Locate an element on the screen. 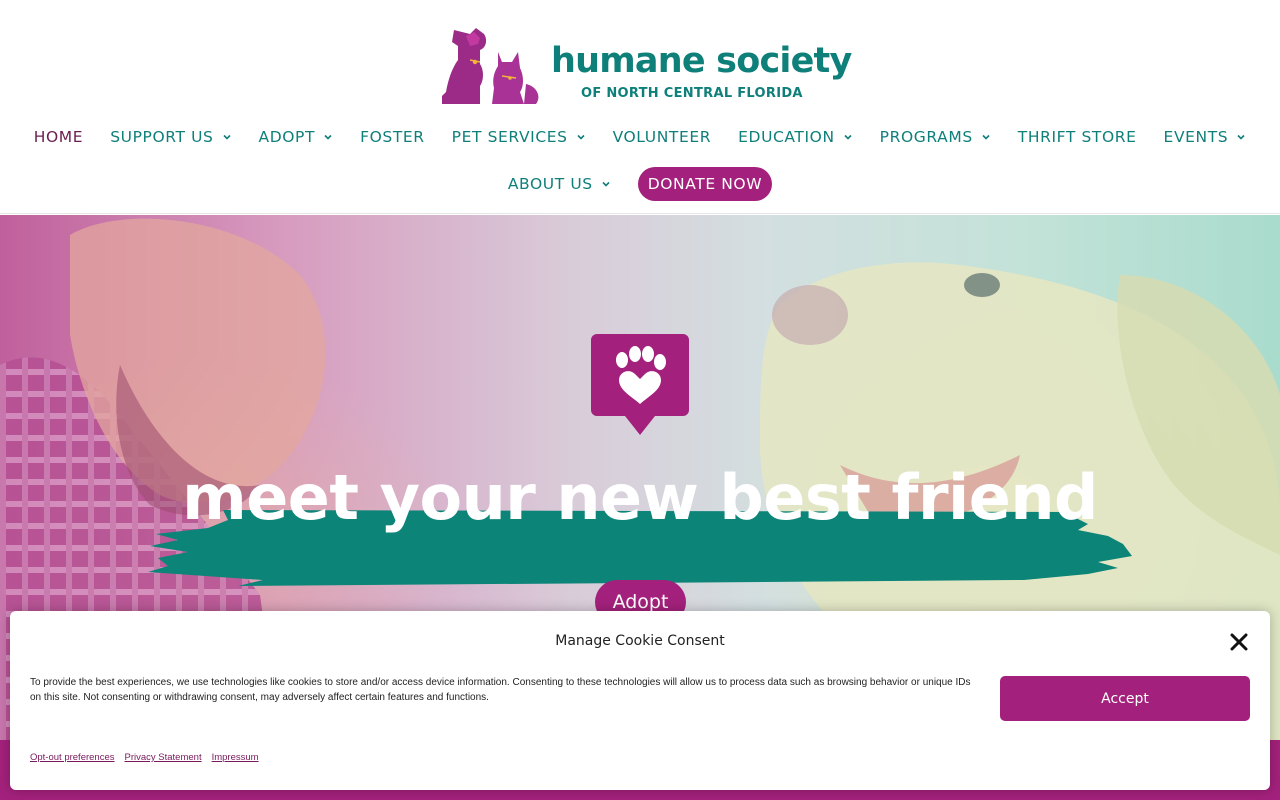 The image size is (1280, 800). donate-now-button: DONATE NOW is located at coordinates (705, 184).